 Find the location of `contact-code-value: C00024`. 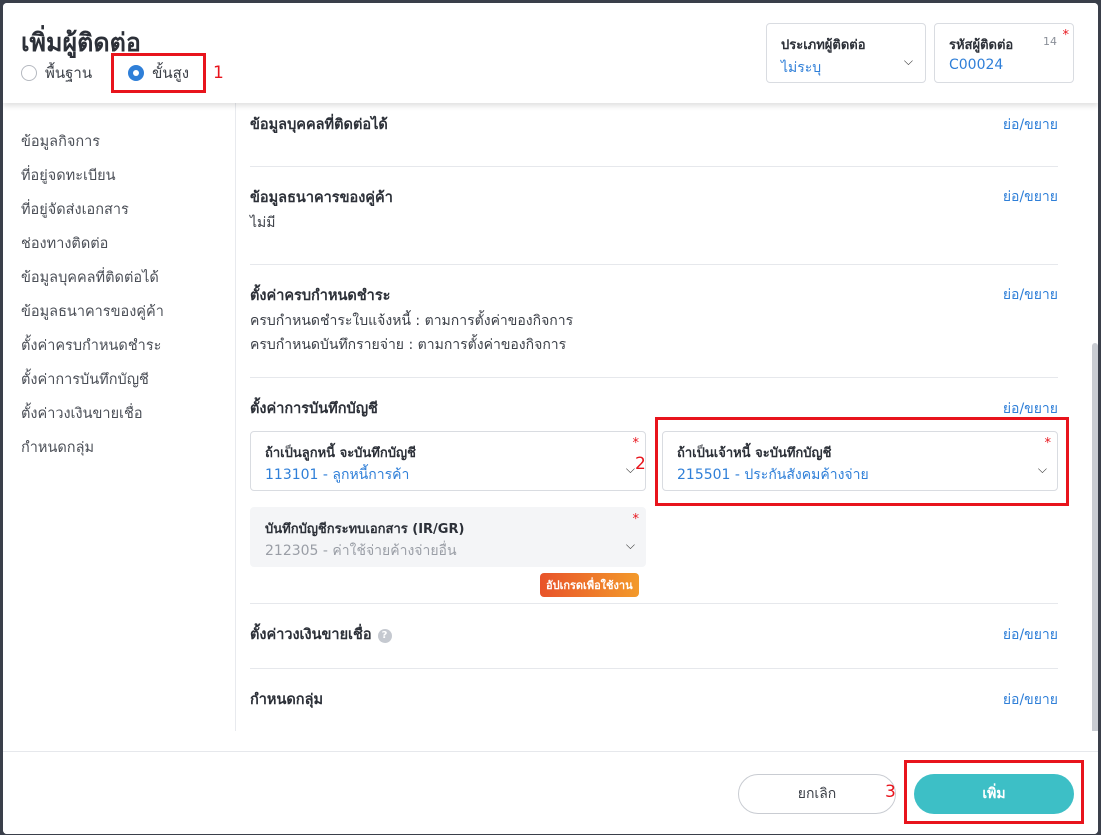

contact-code-value: C00024 is located at coordinates (976, 65).